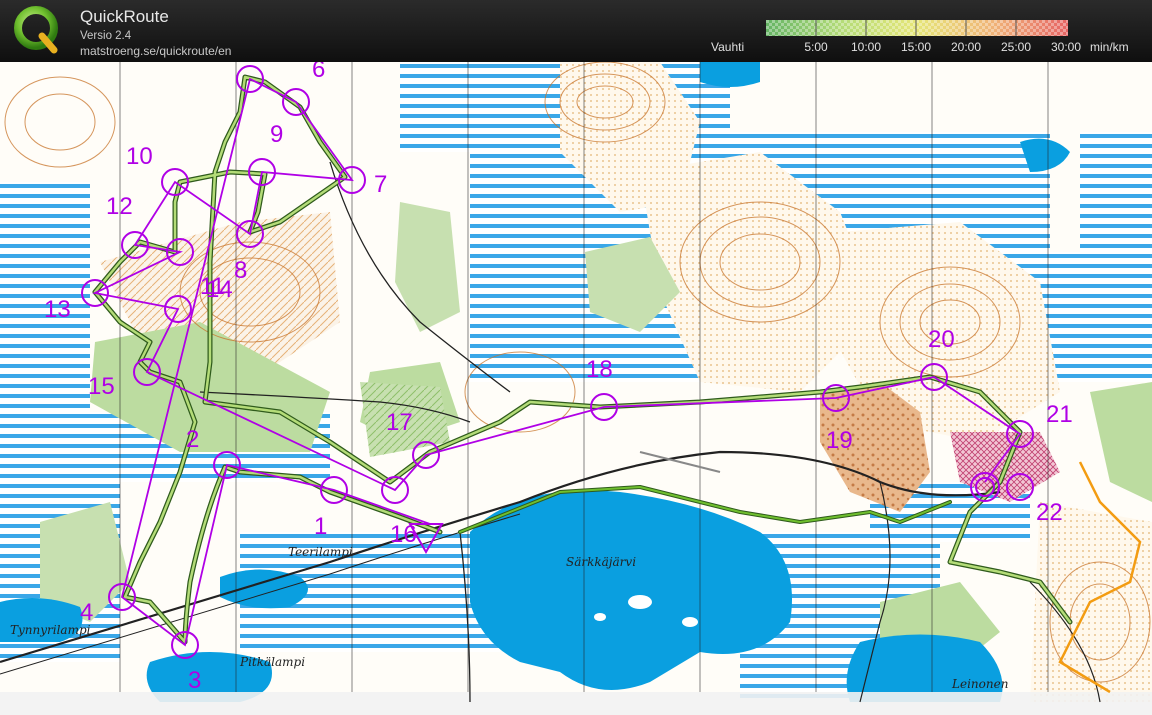 The image size is (1152, 715). I want to click on quickroute-logo-icon, so click(36, 30).